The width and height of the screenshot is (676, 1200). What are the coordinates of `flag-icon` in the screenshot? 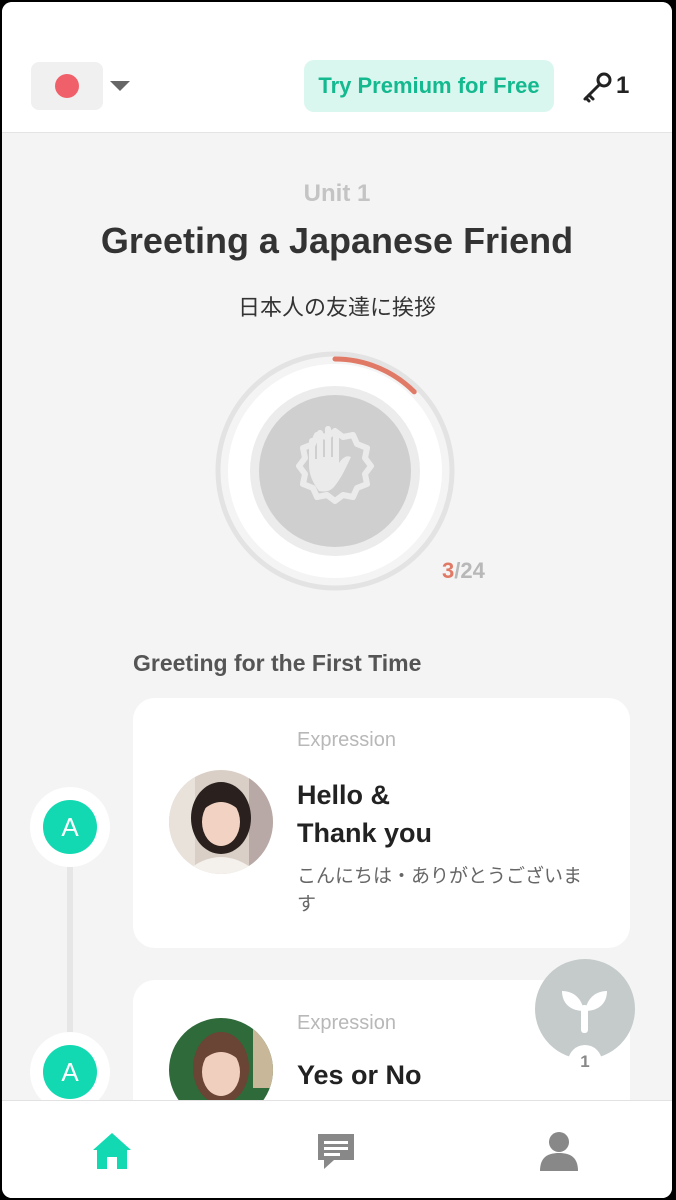 It's located at (67, 86).